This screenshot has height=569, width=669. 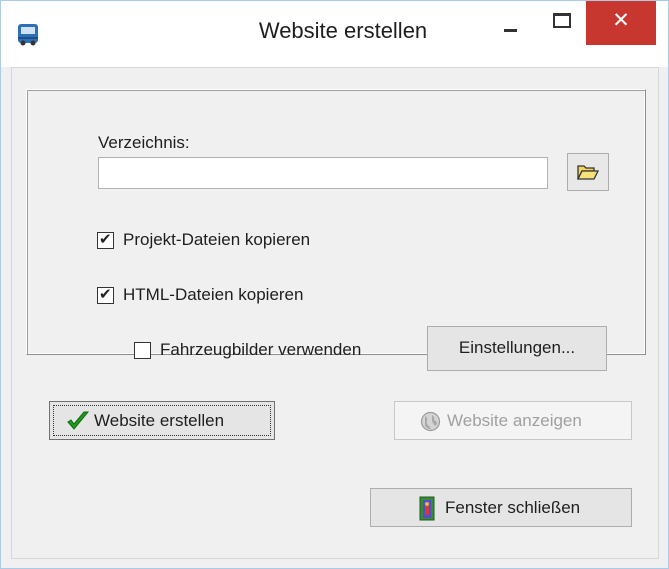 I want to click on use-vehicle-images-checkbox, so click(x=142, y=350).